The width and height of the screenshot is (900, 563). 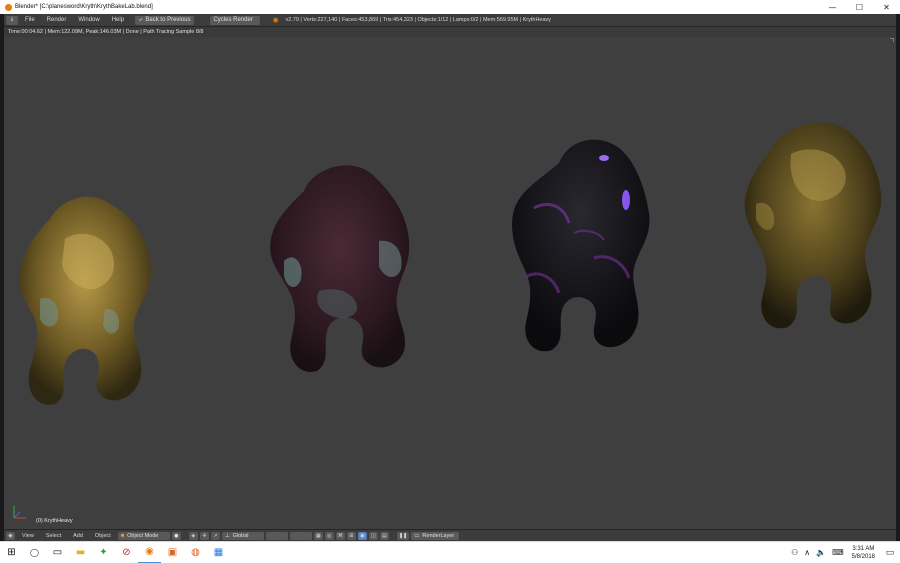 What do you see at coordinates (794, 552) in the screenshot?
I see `people-icon: ⚇` at bounding box center [794, 552].